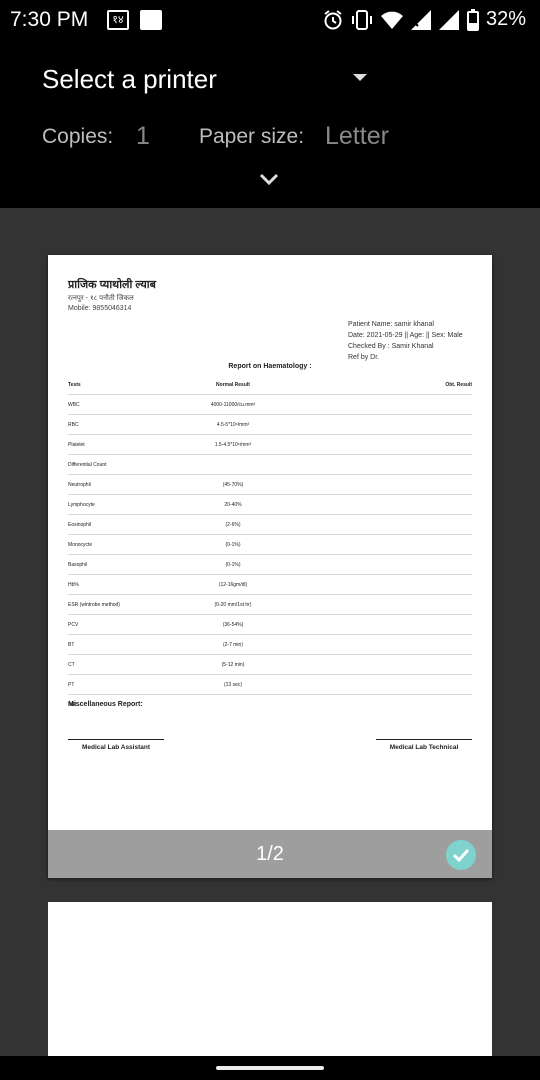 This screenshot has width=540, height=1080. What do you see at coordinates (233, 605) in the screenshot?
I see `normal-result-cell: (0-20 mm/1st hr)` at bounding box center [233, 605].